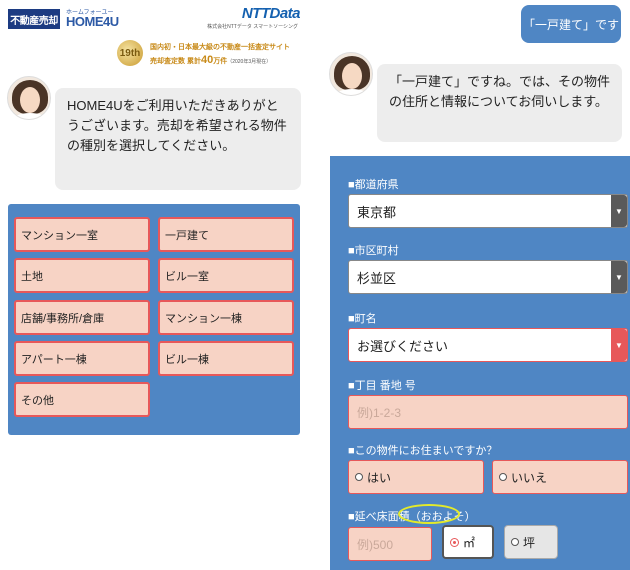  Describe the element at coordinates (560, 477) in the screenshot. I see `residence-no-radio: いいえ` at that location.